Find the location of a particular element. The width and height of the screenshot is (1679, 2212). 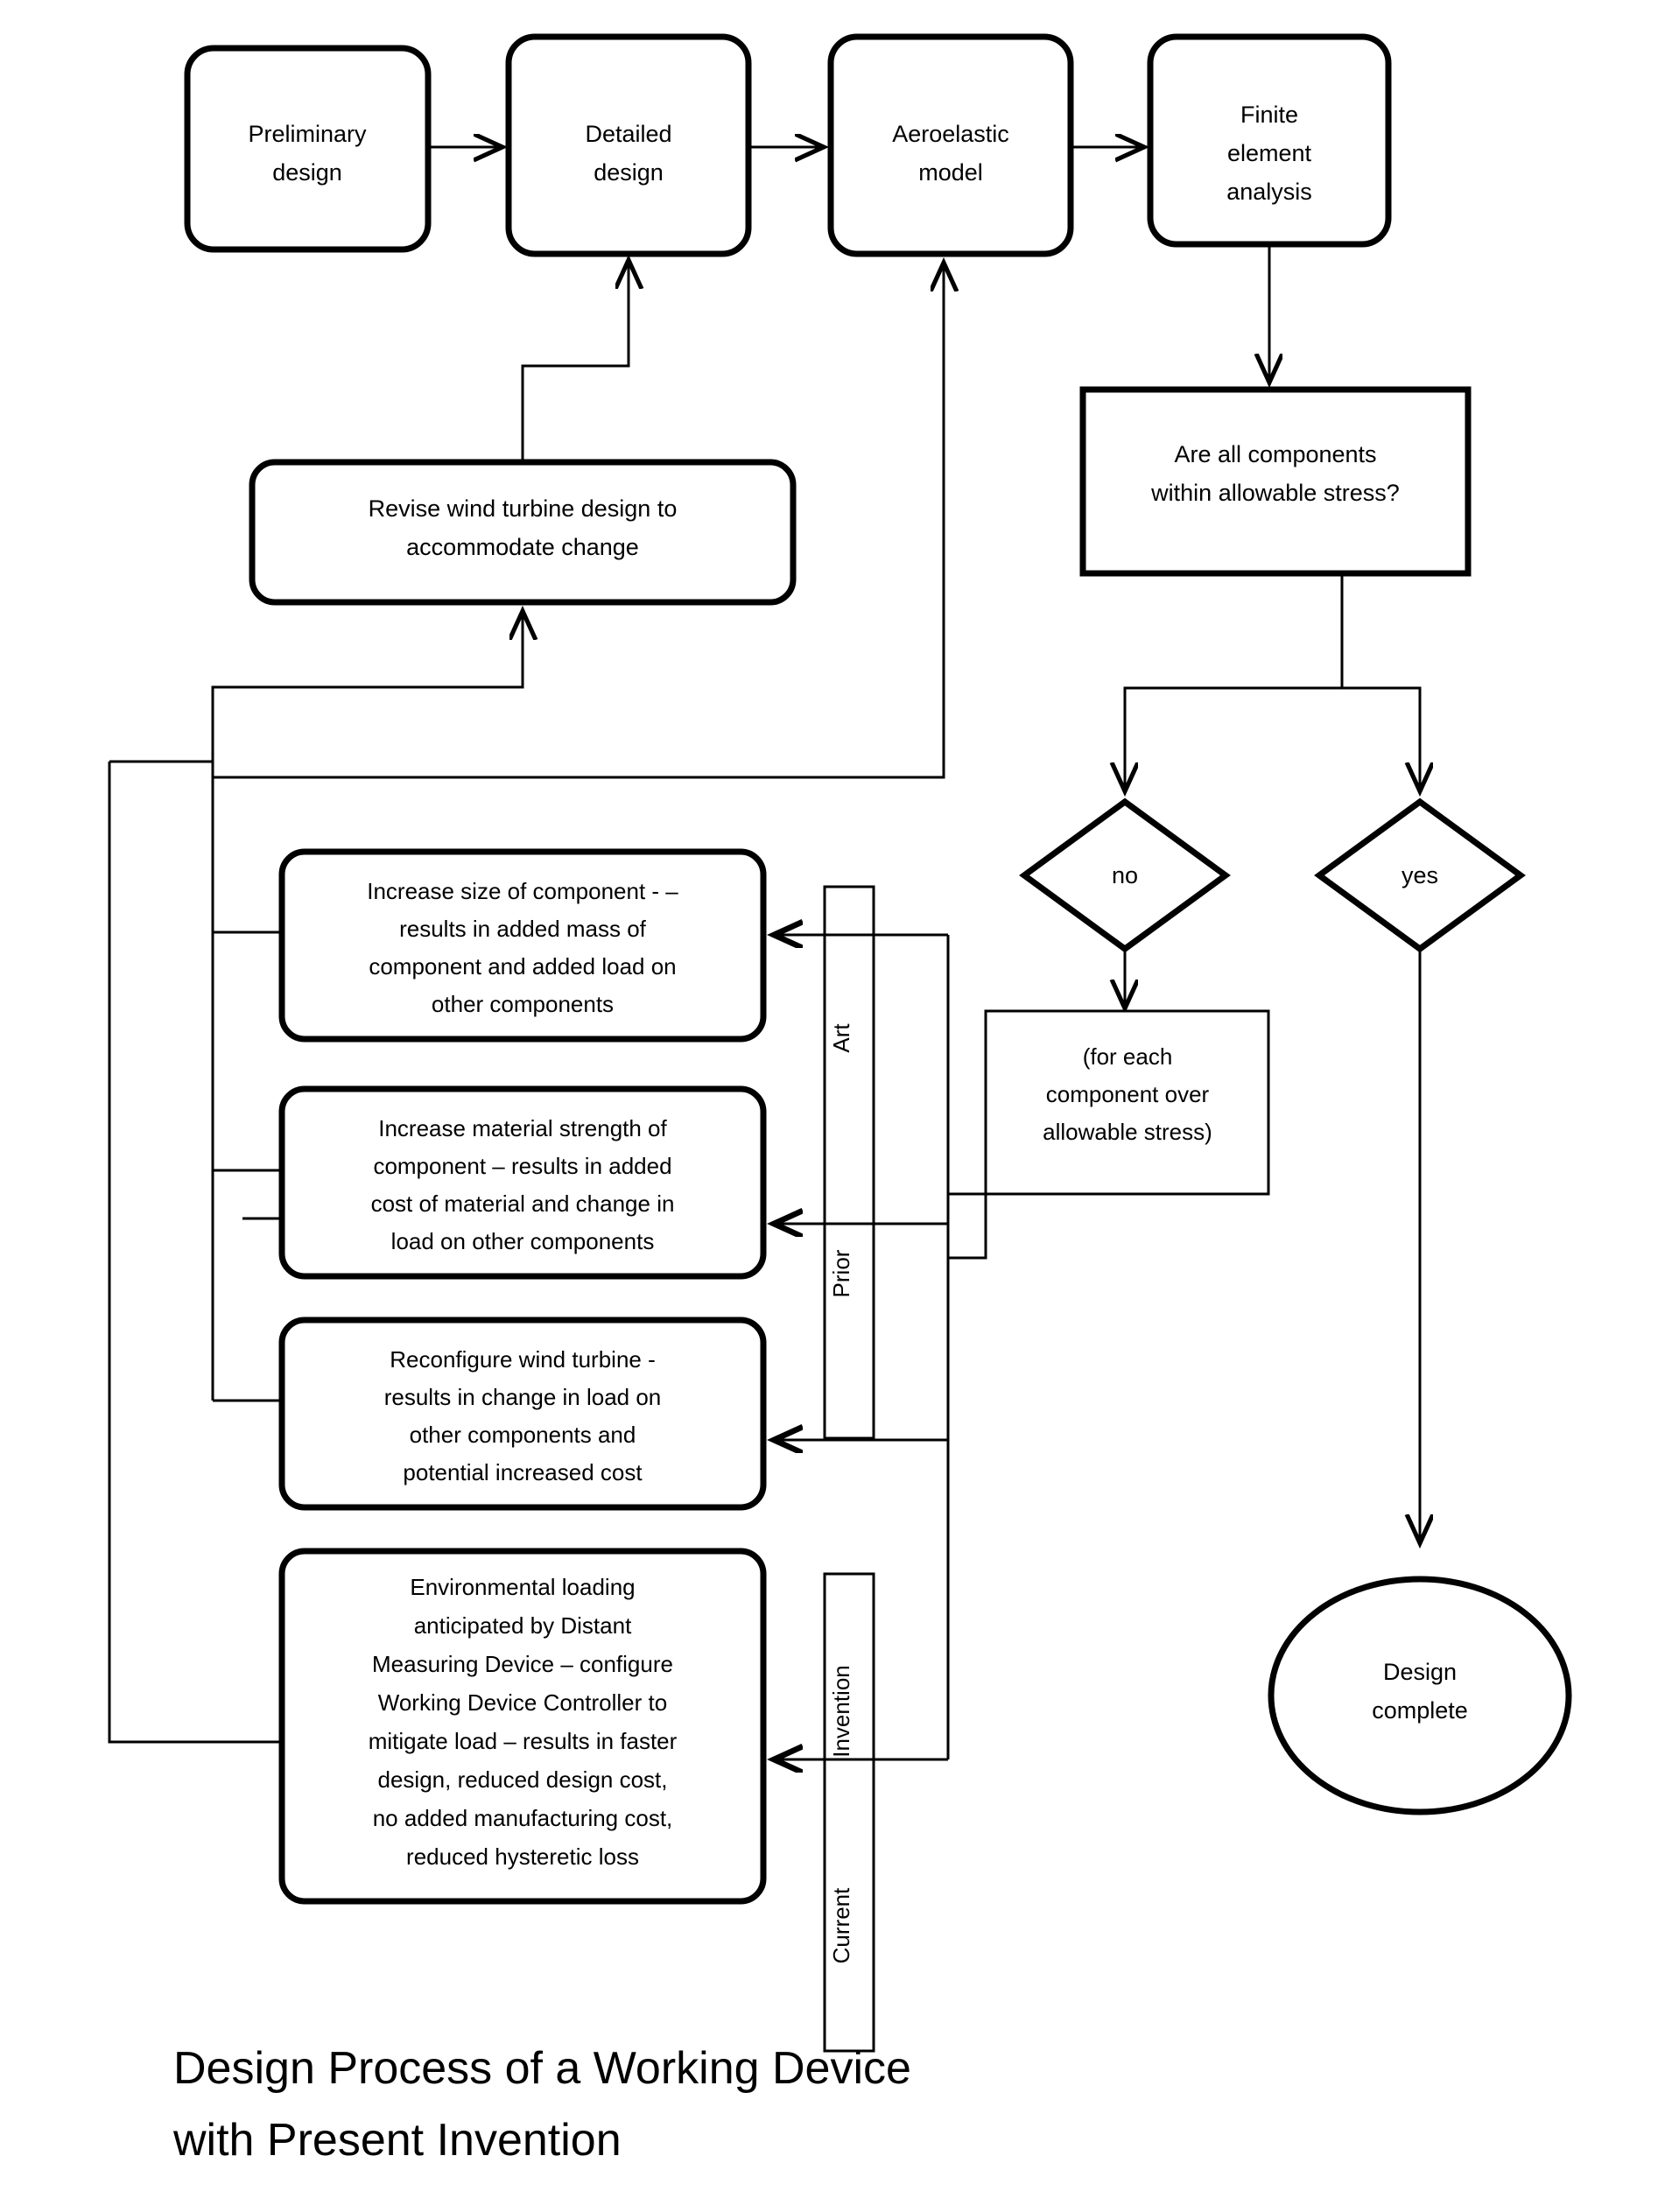

node-aeroelastic-model: Aeroelastic model is located at coordinates (950, 145).